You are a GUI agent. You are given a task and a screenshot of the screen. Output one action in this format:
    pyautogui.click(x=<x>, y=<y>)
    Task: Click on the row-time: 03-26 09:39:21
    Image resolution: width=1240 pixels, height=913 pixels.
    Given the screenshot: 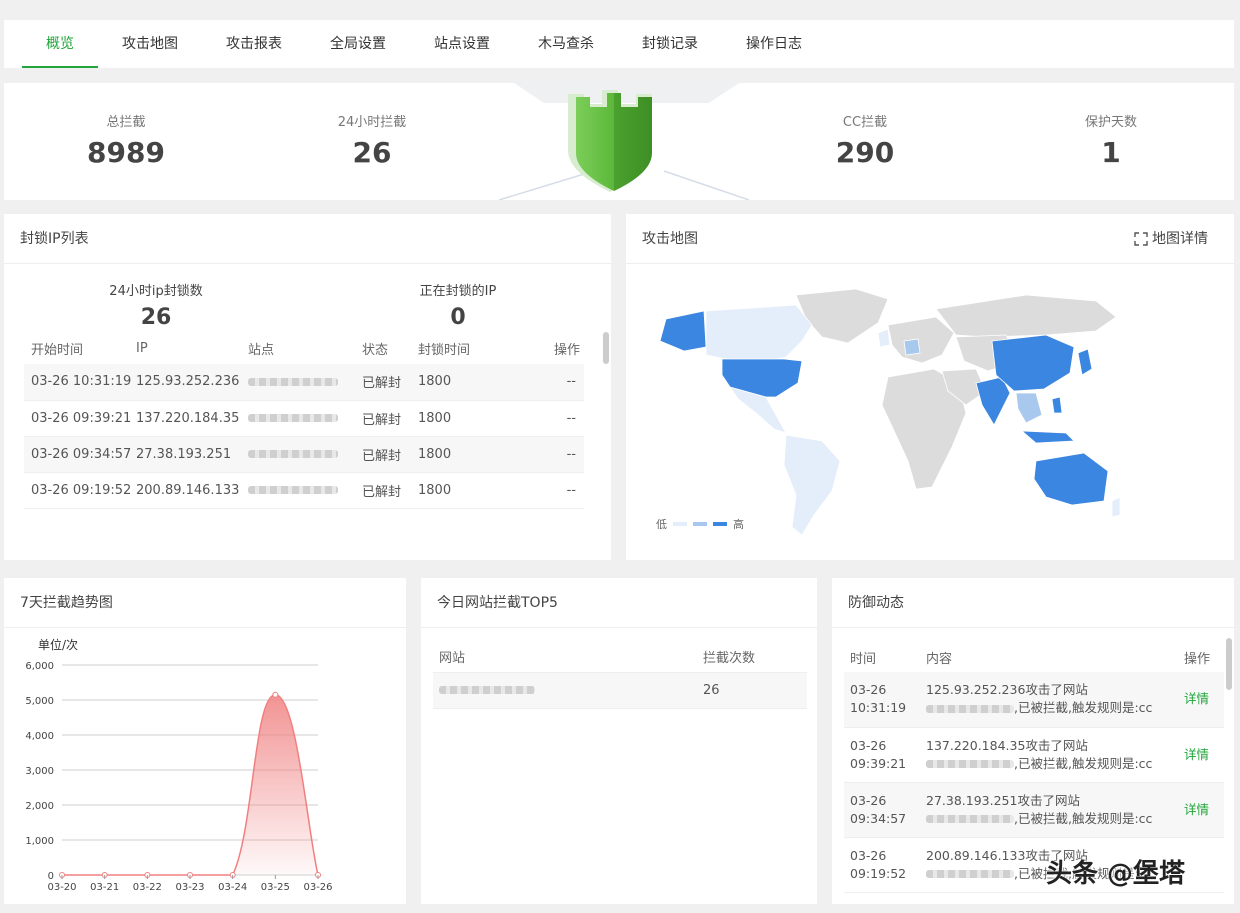 What is the action you would take?
    pyautogui.click(x=81, y=418)
    